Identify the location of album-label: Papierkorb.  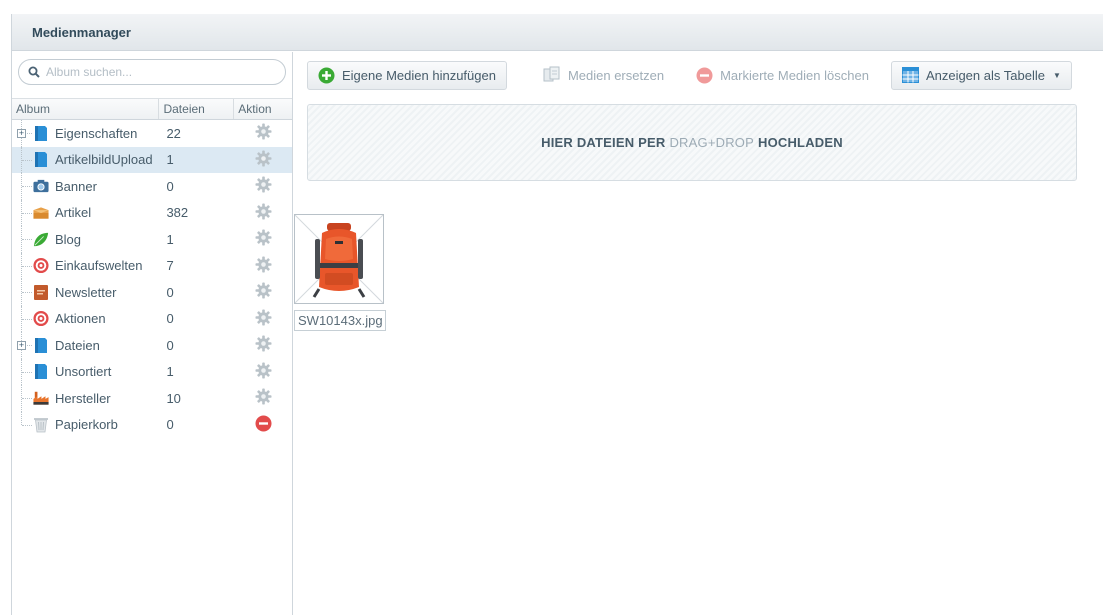
(86, 425).